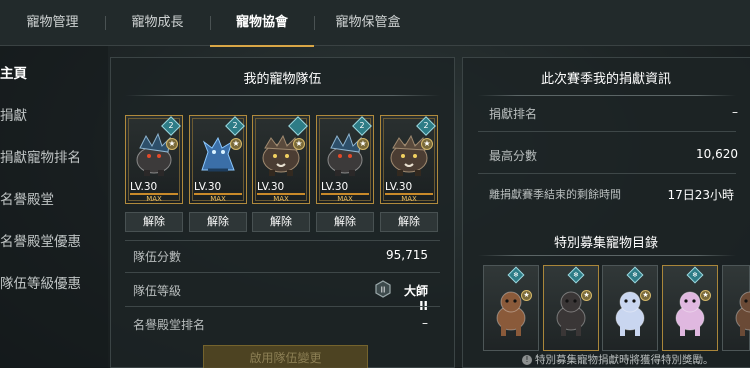 This screenshot has height=368, width=750. What do you see at coordinates (555, 194) in the screenshot?
I see `time-remaining-label: 離捐獻賽季結束的剩餘時間` at bounding box center [555, 194].